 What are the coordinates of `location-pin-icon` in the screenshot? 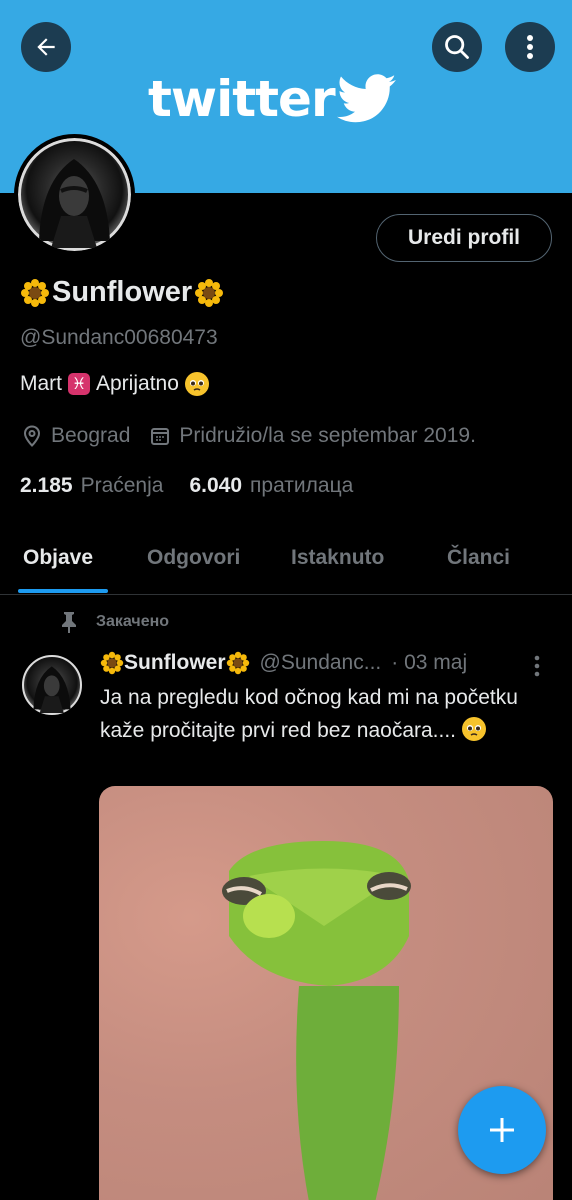 It's located at (32, 436).